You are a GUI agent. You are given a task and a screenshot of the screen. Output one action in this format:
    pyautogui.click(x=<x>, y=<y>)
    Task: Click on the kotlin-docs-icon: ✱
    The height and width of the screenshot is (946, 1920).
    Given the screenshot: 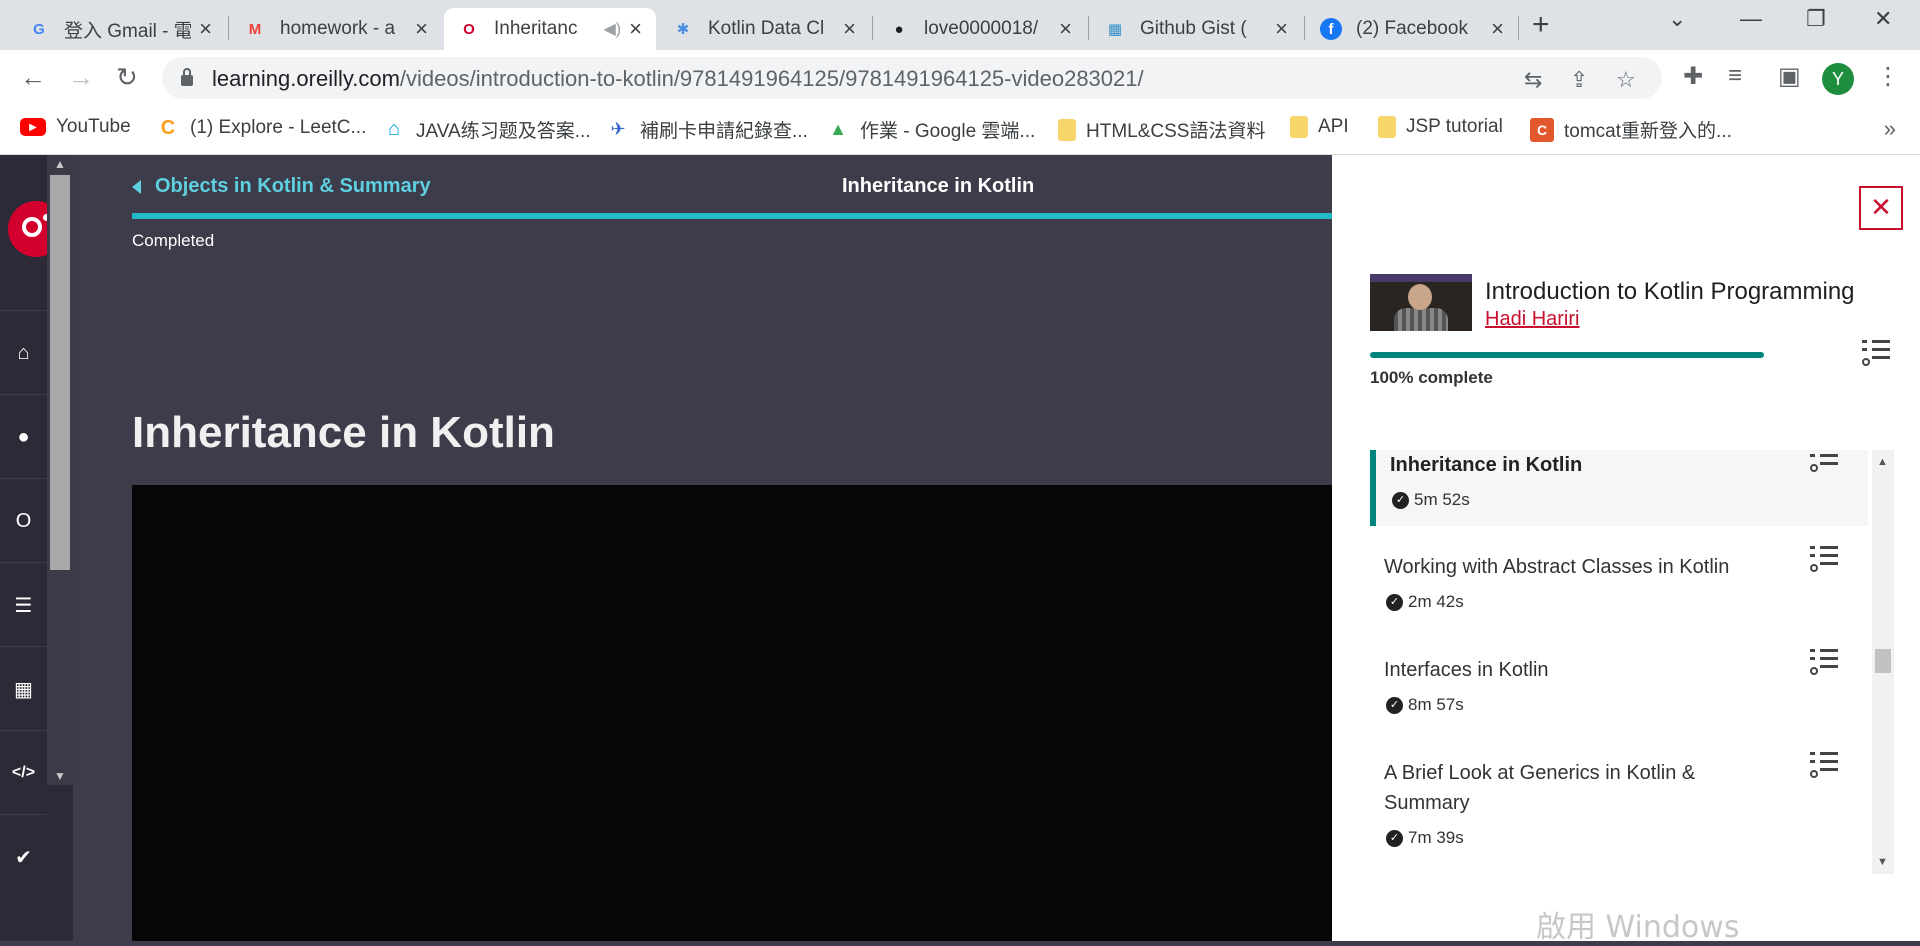 What is the action you would take?
    pyautogui.click(x=683, y=29)
    